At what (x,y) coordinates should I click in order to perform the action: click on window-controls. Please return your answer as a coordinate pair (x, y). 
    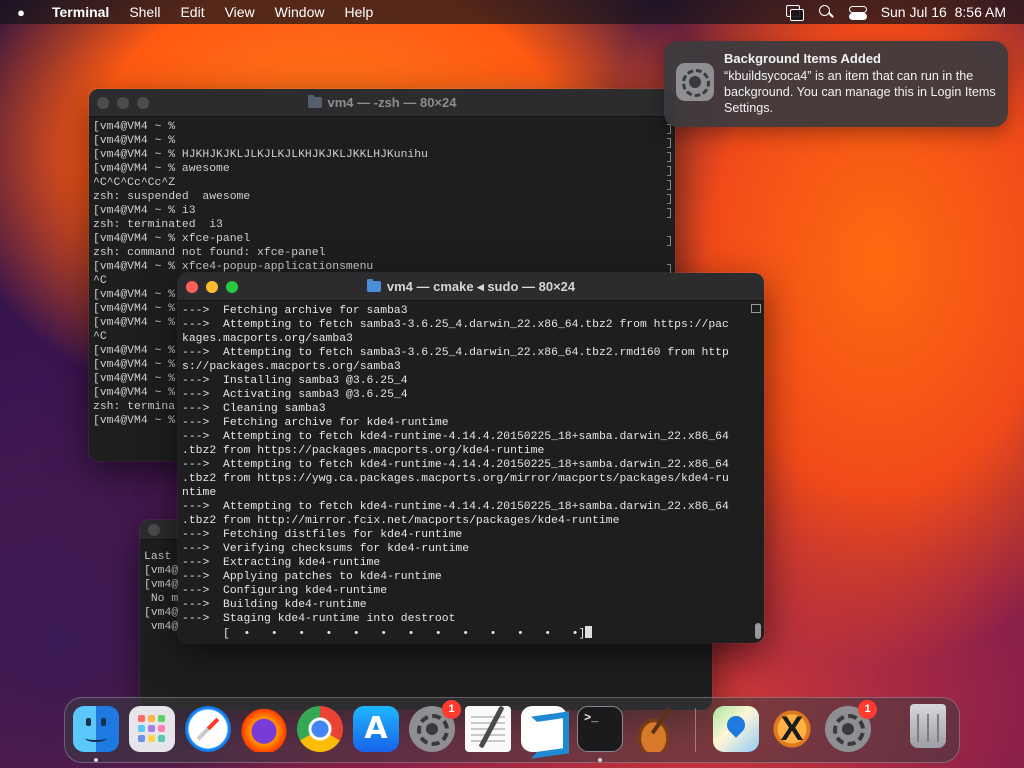
    Looking at the image, I should click on (150, 529).